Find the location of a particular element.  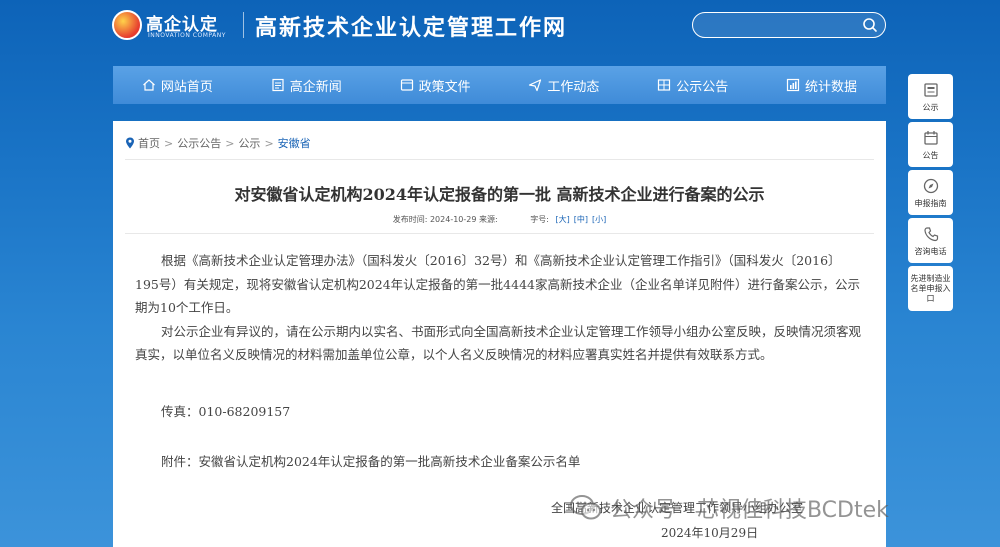

document-icon is located at coordinates (406, 85).